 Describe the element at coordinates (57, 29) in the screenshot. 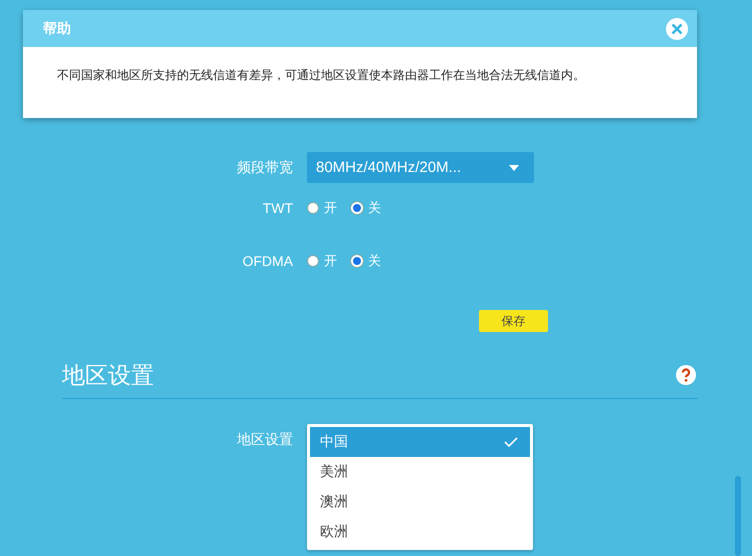

I see `dialog-title: 帮助` at that location.